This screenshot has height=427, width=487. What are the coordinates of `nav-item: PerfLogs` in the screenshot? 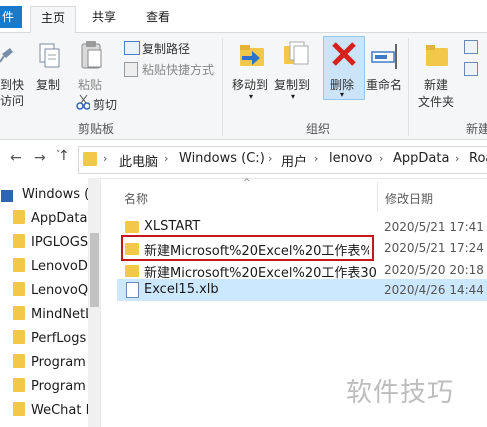 It's located at (50, 339).